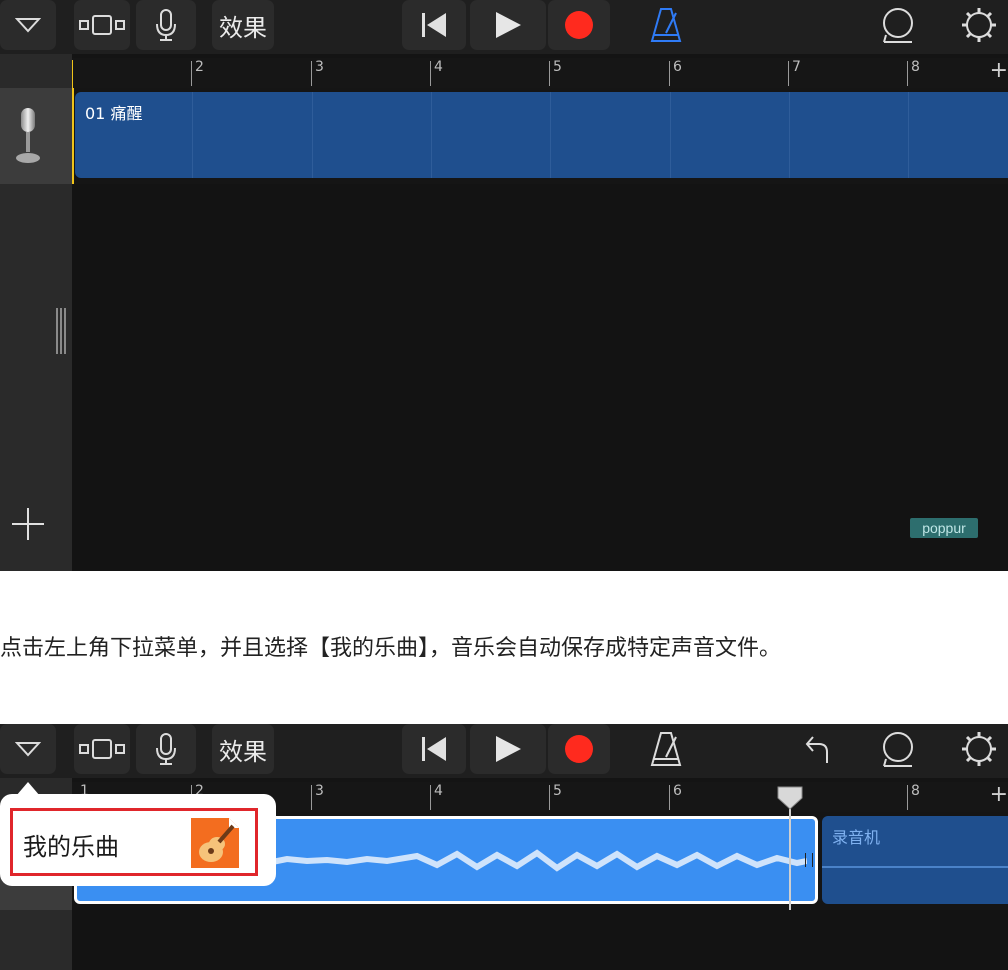  I want to click on popup-arrow, so click(28, 789).